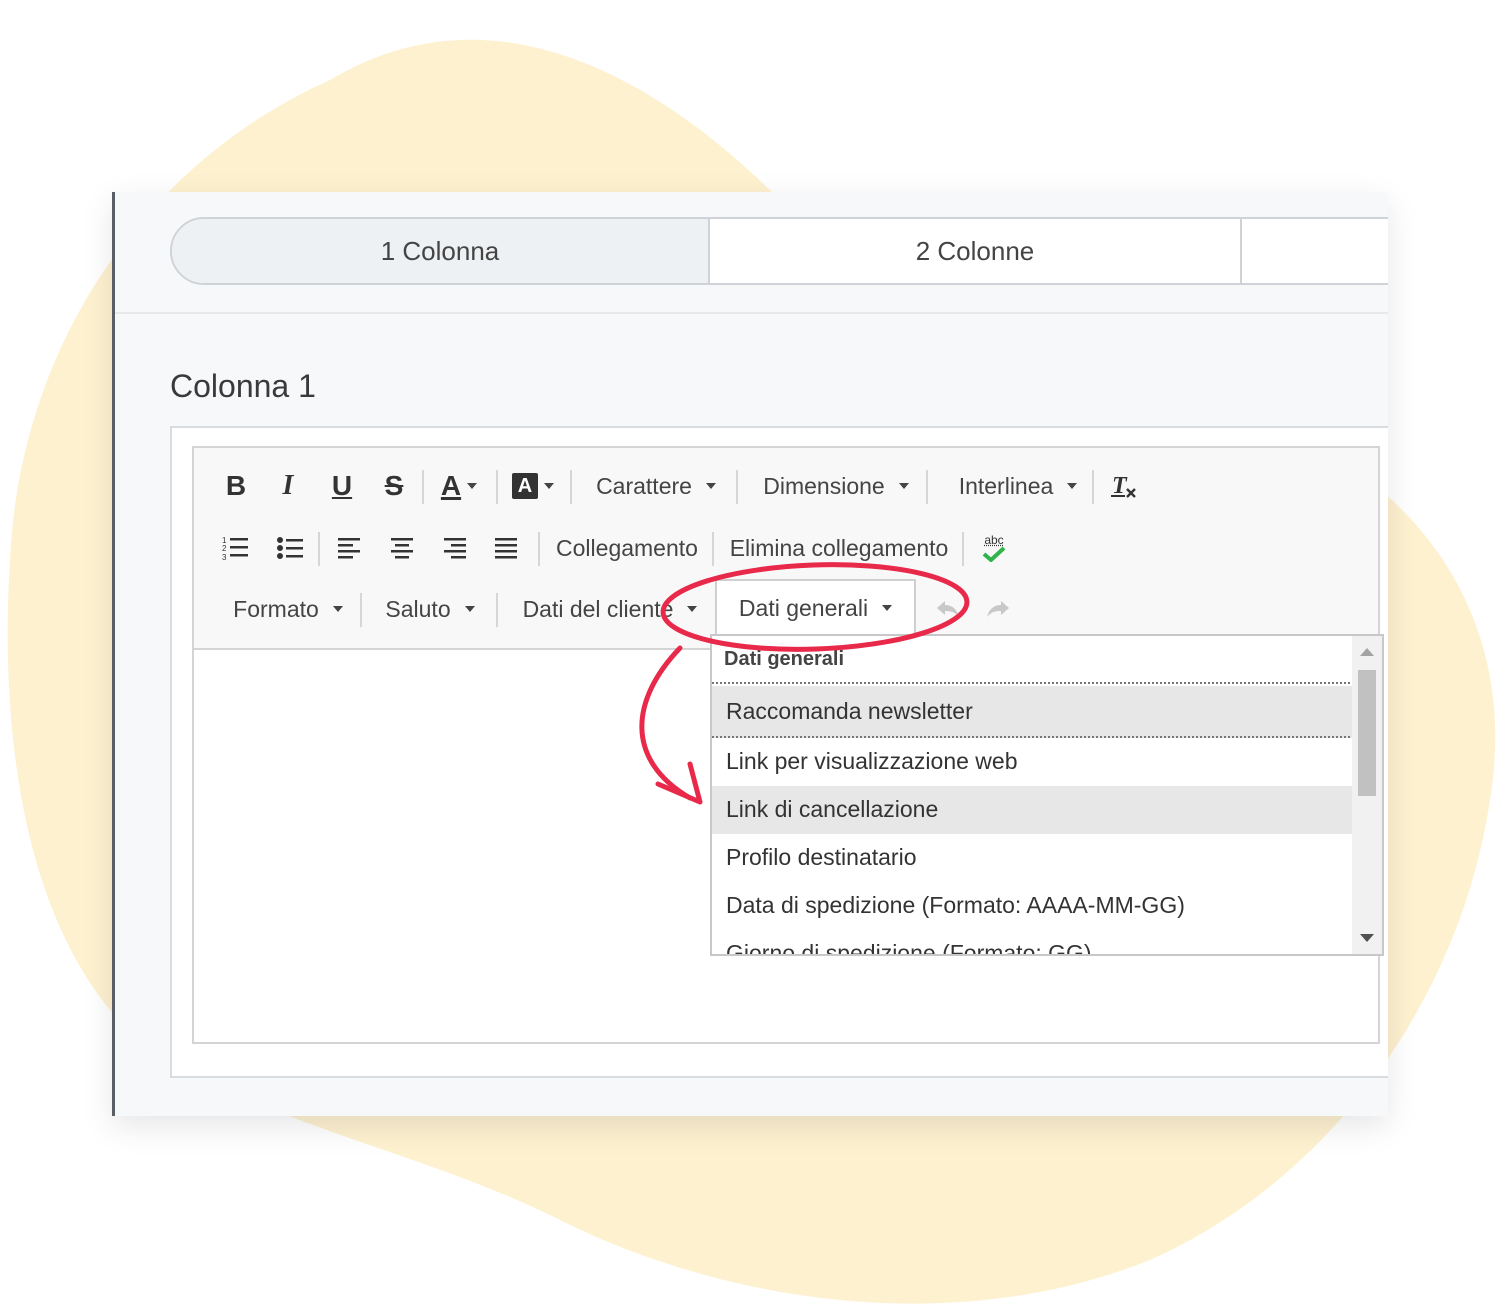 Image resolution: width=1500 pixels, height=1308 pixels. What do you see at coordinates (224, 548) in the screenshot?
I see `svg-text: 2` at bounding box center [224, 548].